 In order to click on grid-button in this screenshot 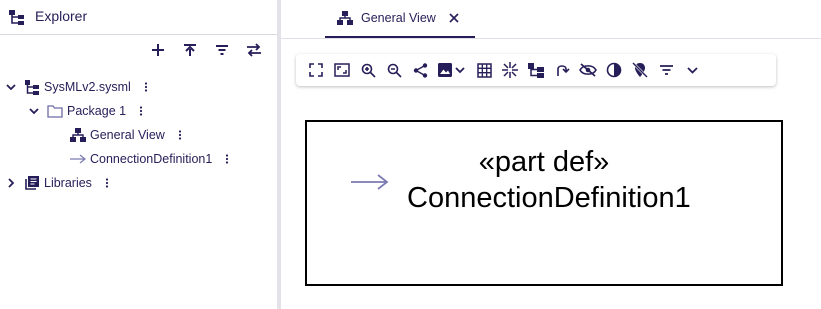, I will do `click(484, 70)`.